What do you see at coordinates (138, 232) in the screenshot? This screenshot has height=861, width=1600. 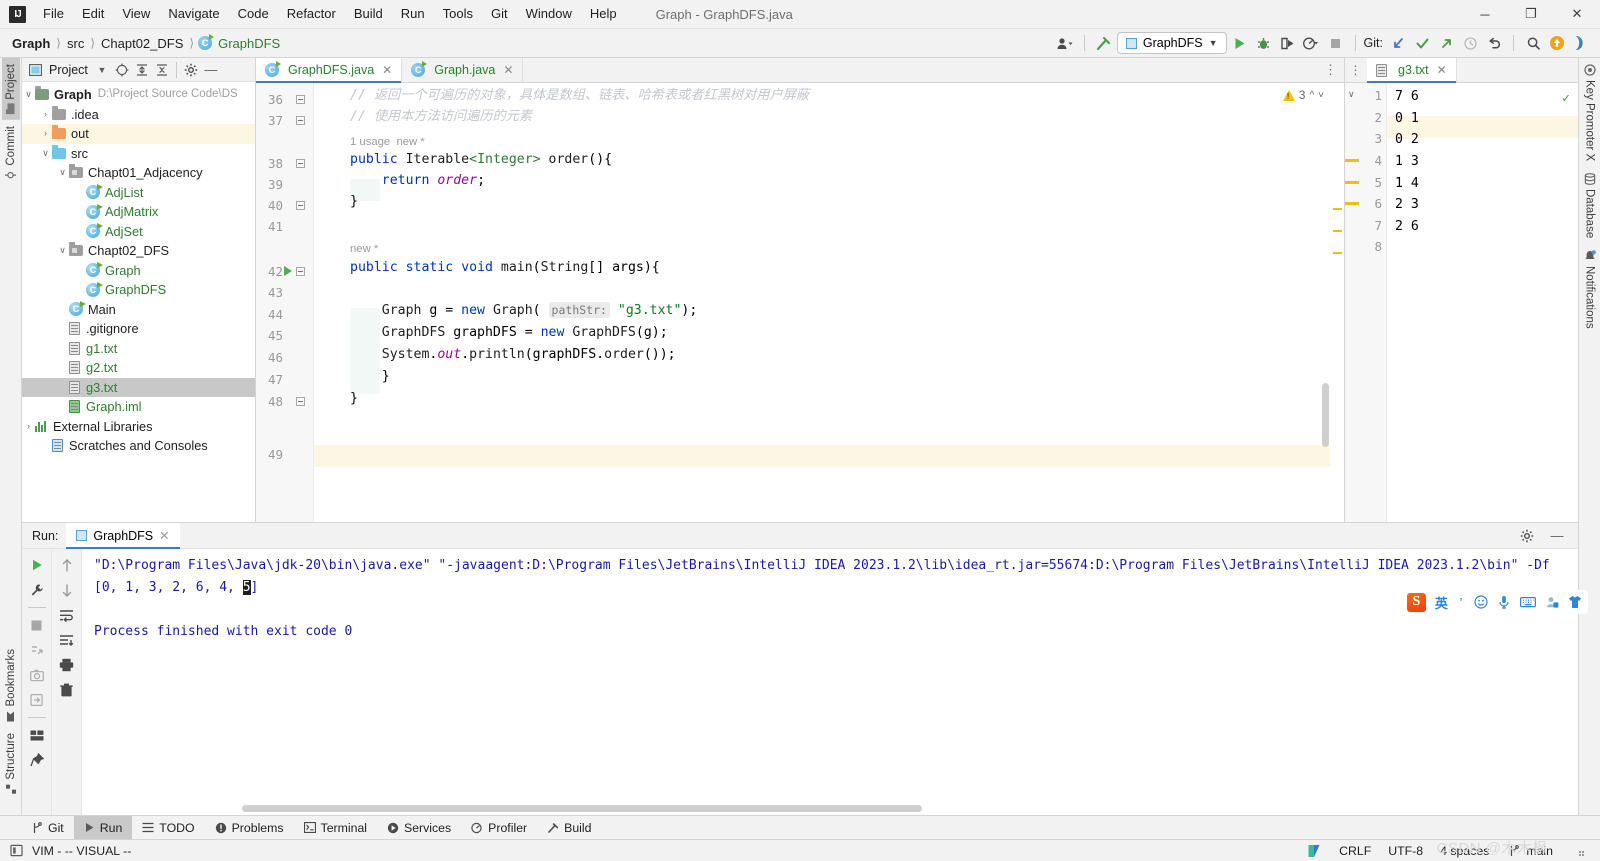 I see `tree-item-adjset: C AdjSet` at bounding box center [138, 232].